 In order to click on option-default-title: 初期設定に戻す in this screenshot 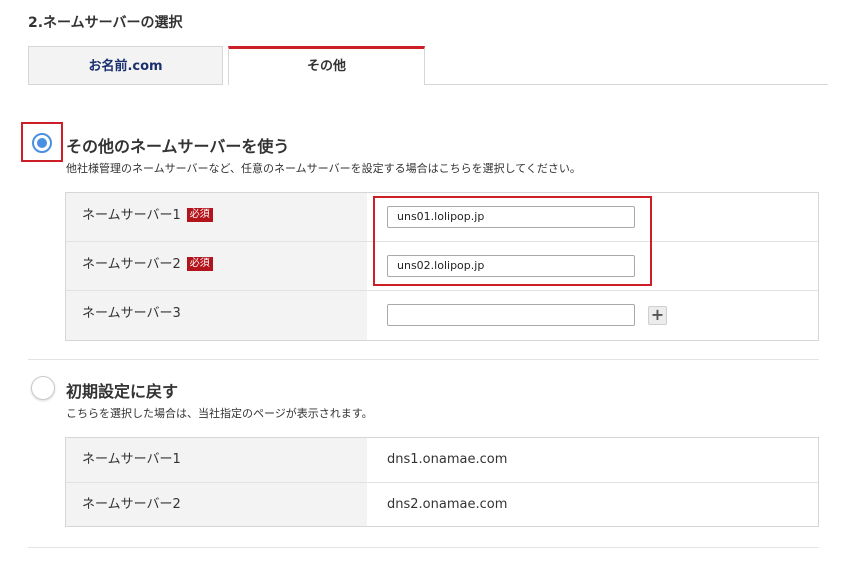, I will do `click(122, 391)`.